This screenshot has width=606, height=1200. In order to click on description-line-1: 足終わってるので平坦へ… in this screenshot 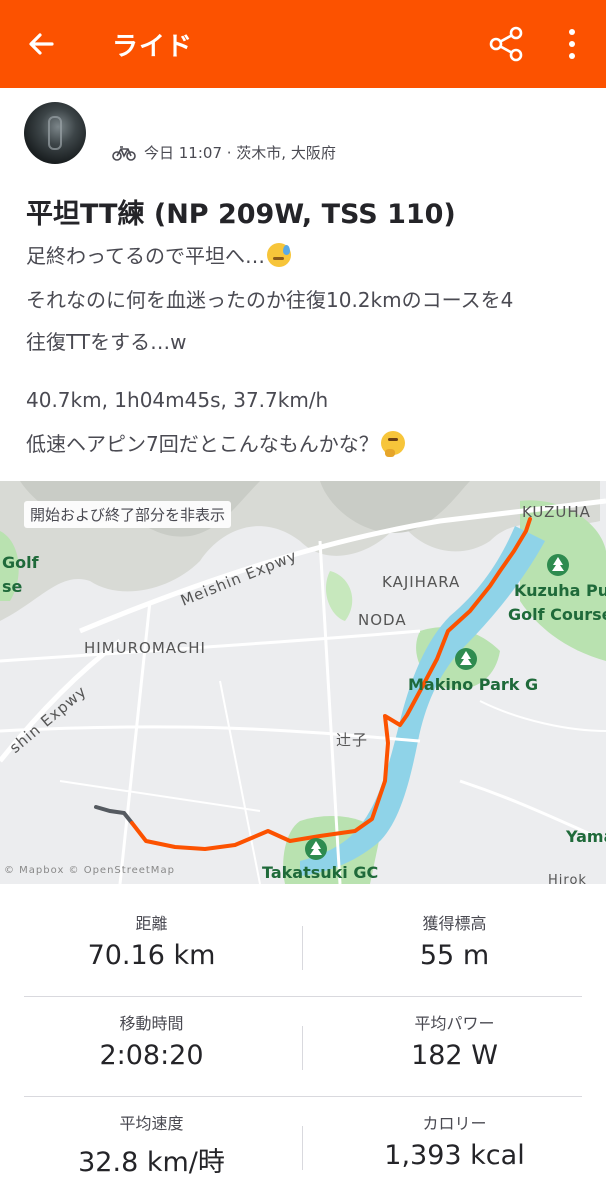, I will do `click(158, 254)`.